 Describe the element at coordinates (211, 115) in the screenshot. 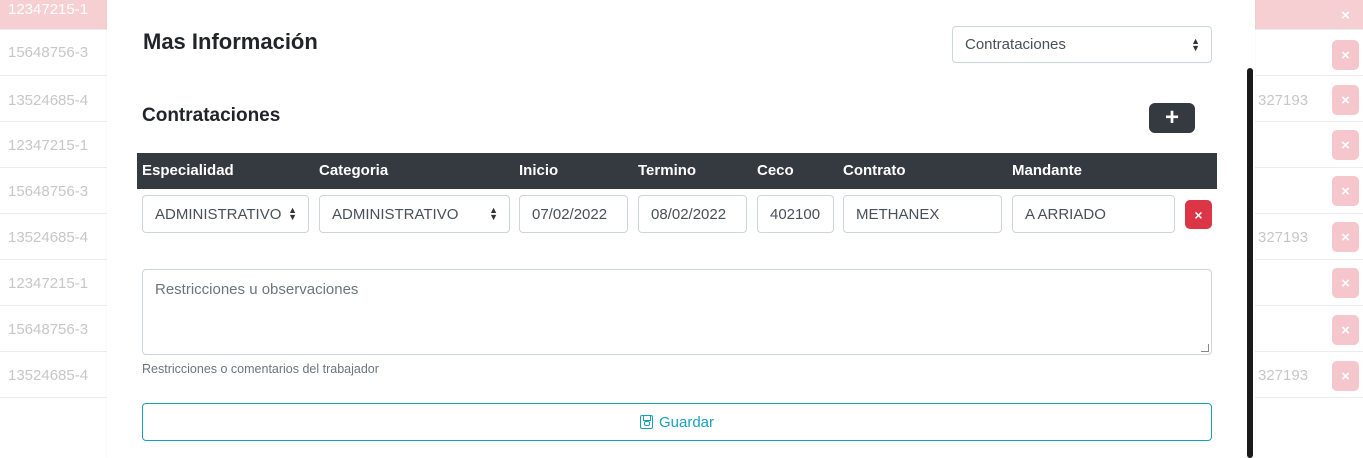

I see `section-title: Contrataciones` at that location.